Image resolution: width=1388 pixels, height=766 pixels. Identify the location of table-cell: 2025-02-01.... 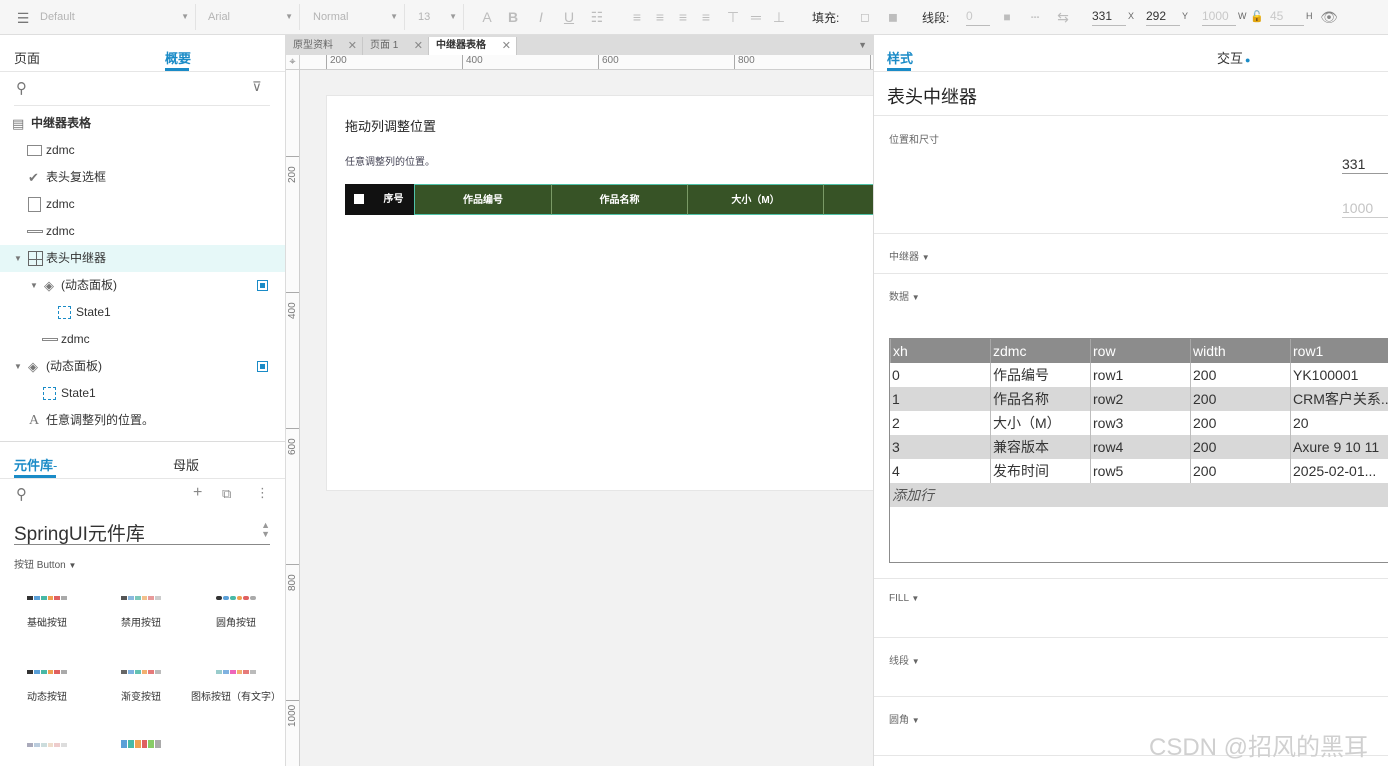
(1339, 471).